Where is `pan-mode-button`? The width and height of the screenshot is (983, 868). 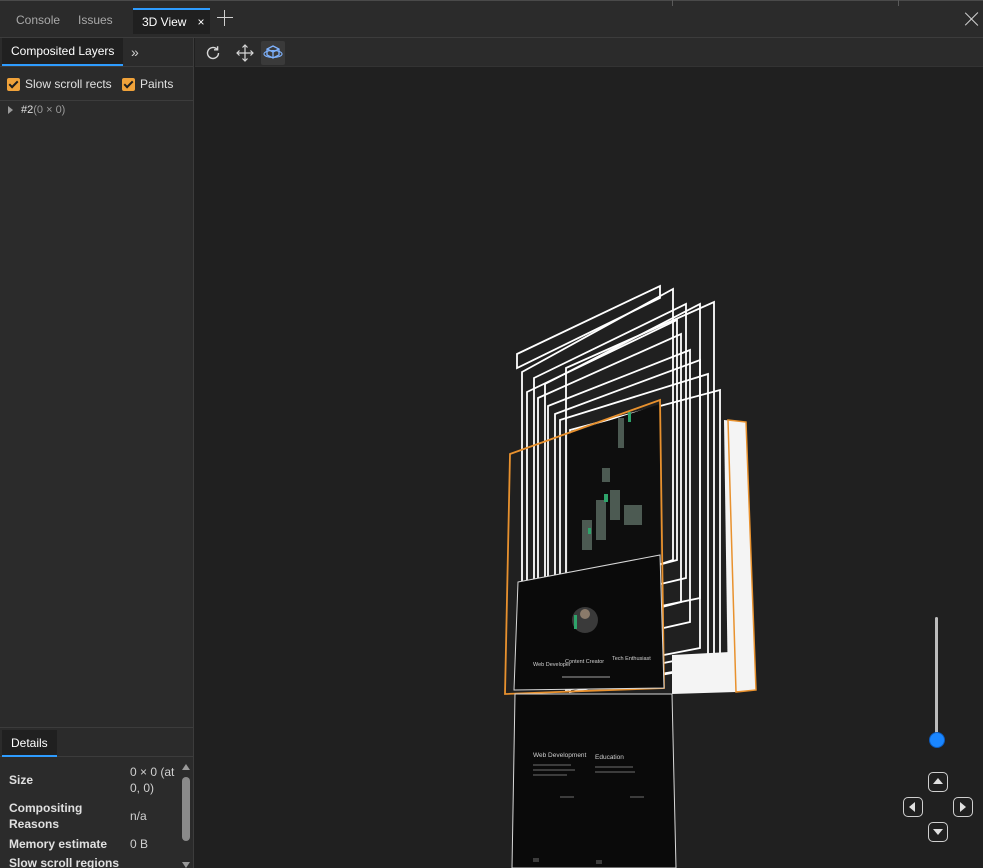
pan-mode-button is located at coordinates (245, 53).